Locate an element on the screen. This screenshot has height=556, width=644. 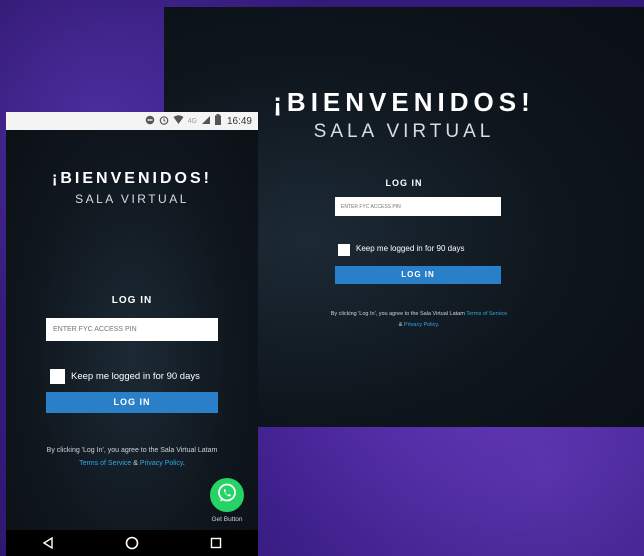
status-bar: 4G 16:49 is located at coordinates (132, 121).